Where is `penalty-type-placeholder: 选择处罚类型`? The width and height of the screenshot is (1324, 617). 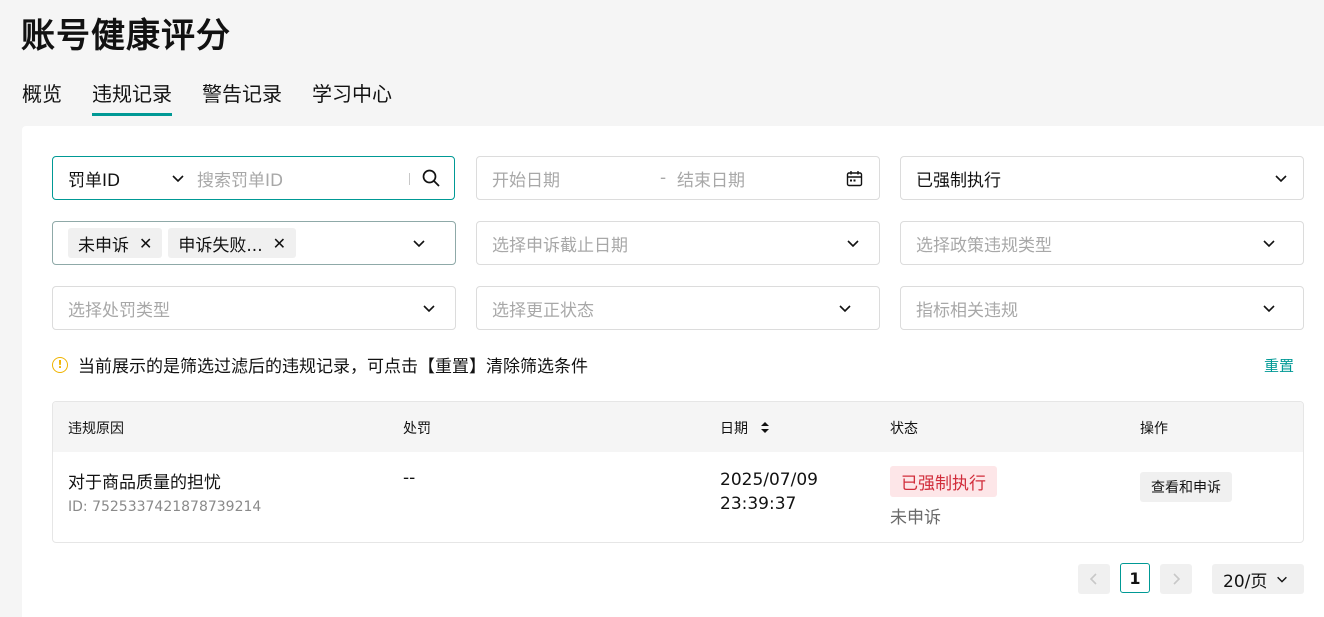
penalty-type-placeholder: 选择处罚类型 is located at coordinates (119, 310).